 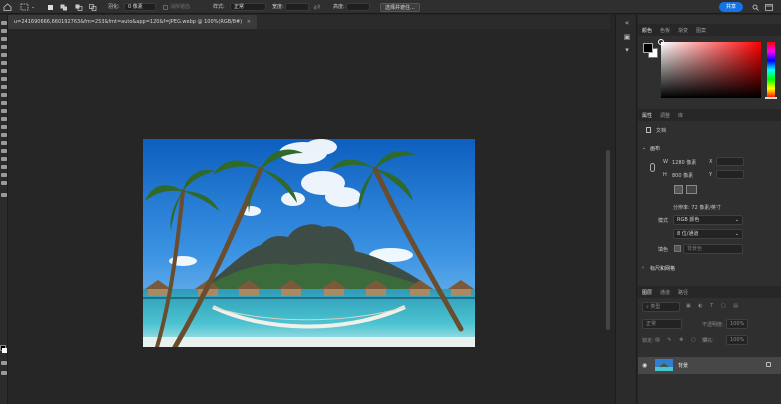 I want to click on color-field-picker, so click(x=661, y=42).